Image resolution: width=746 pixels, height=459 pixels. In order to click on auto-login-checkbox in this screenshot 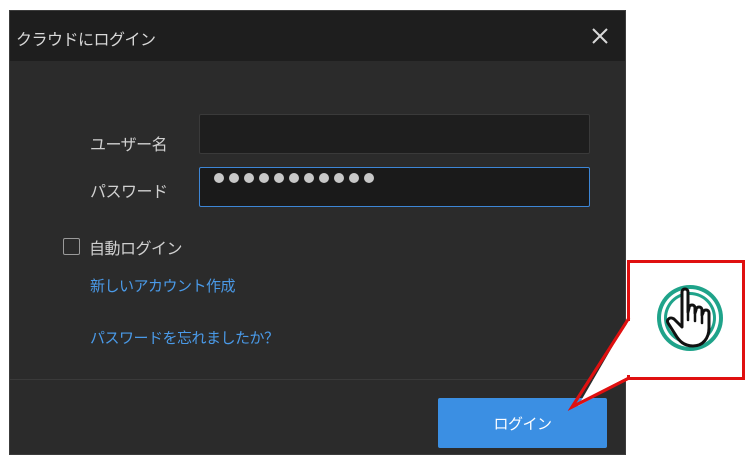, I will do `click(71, 246)`.